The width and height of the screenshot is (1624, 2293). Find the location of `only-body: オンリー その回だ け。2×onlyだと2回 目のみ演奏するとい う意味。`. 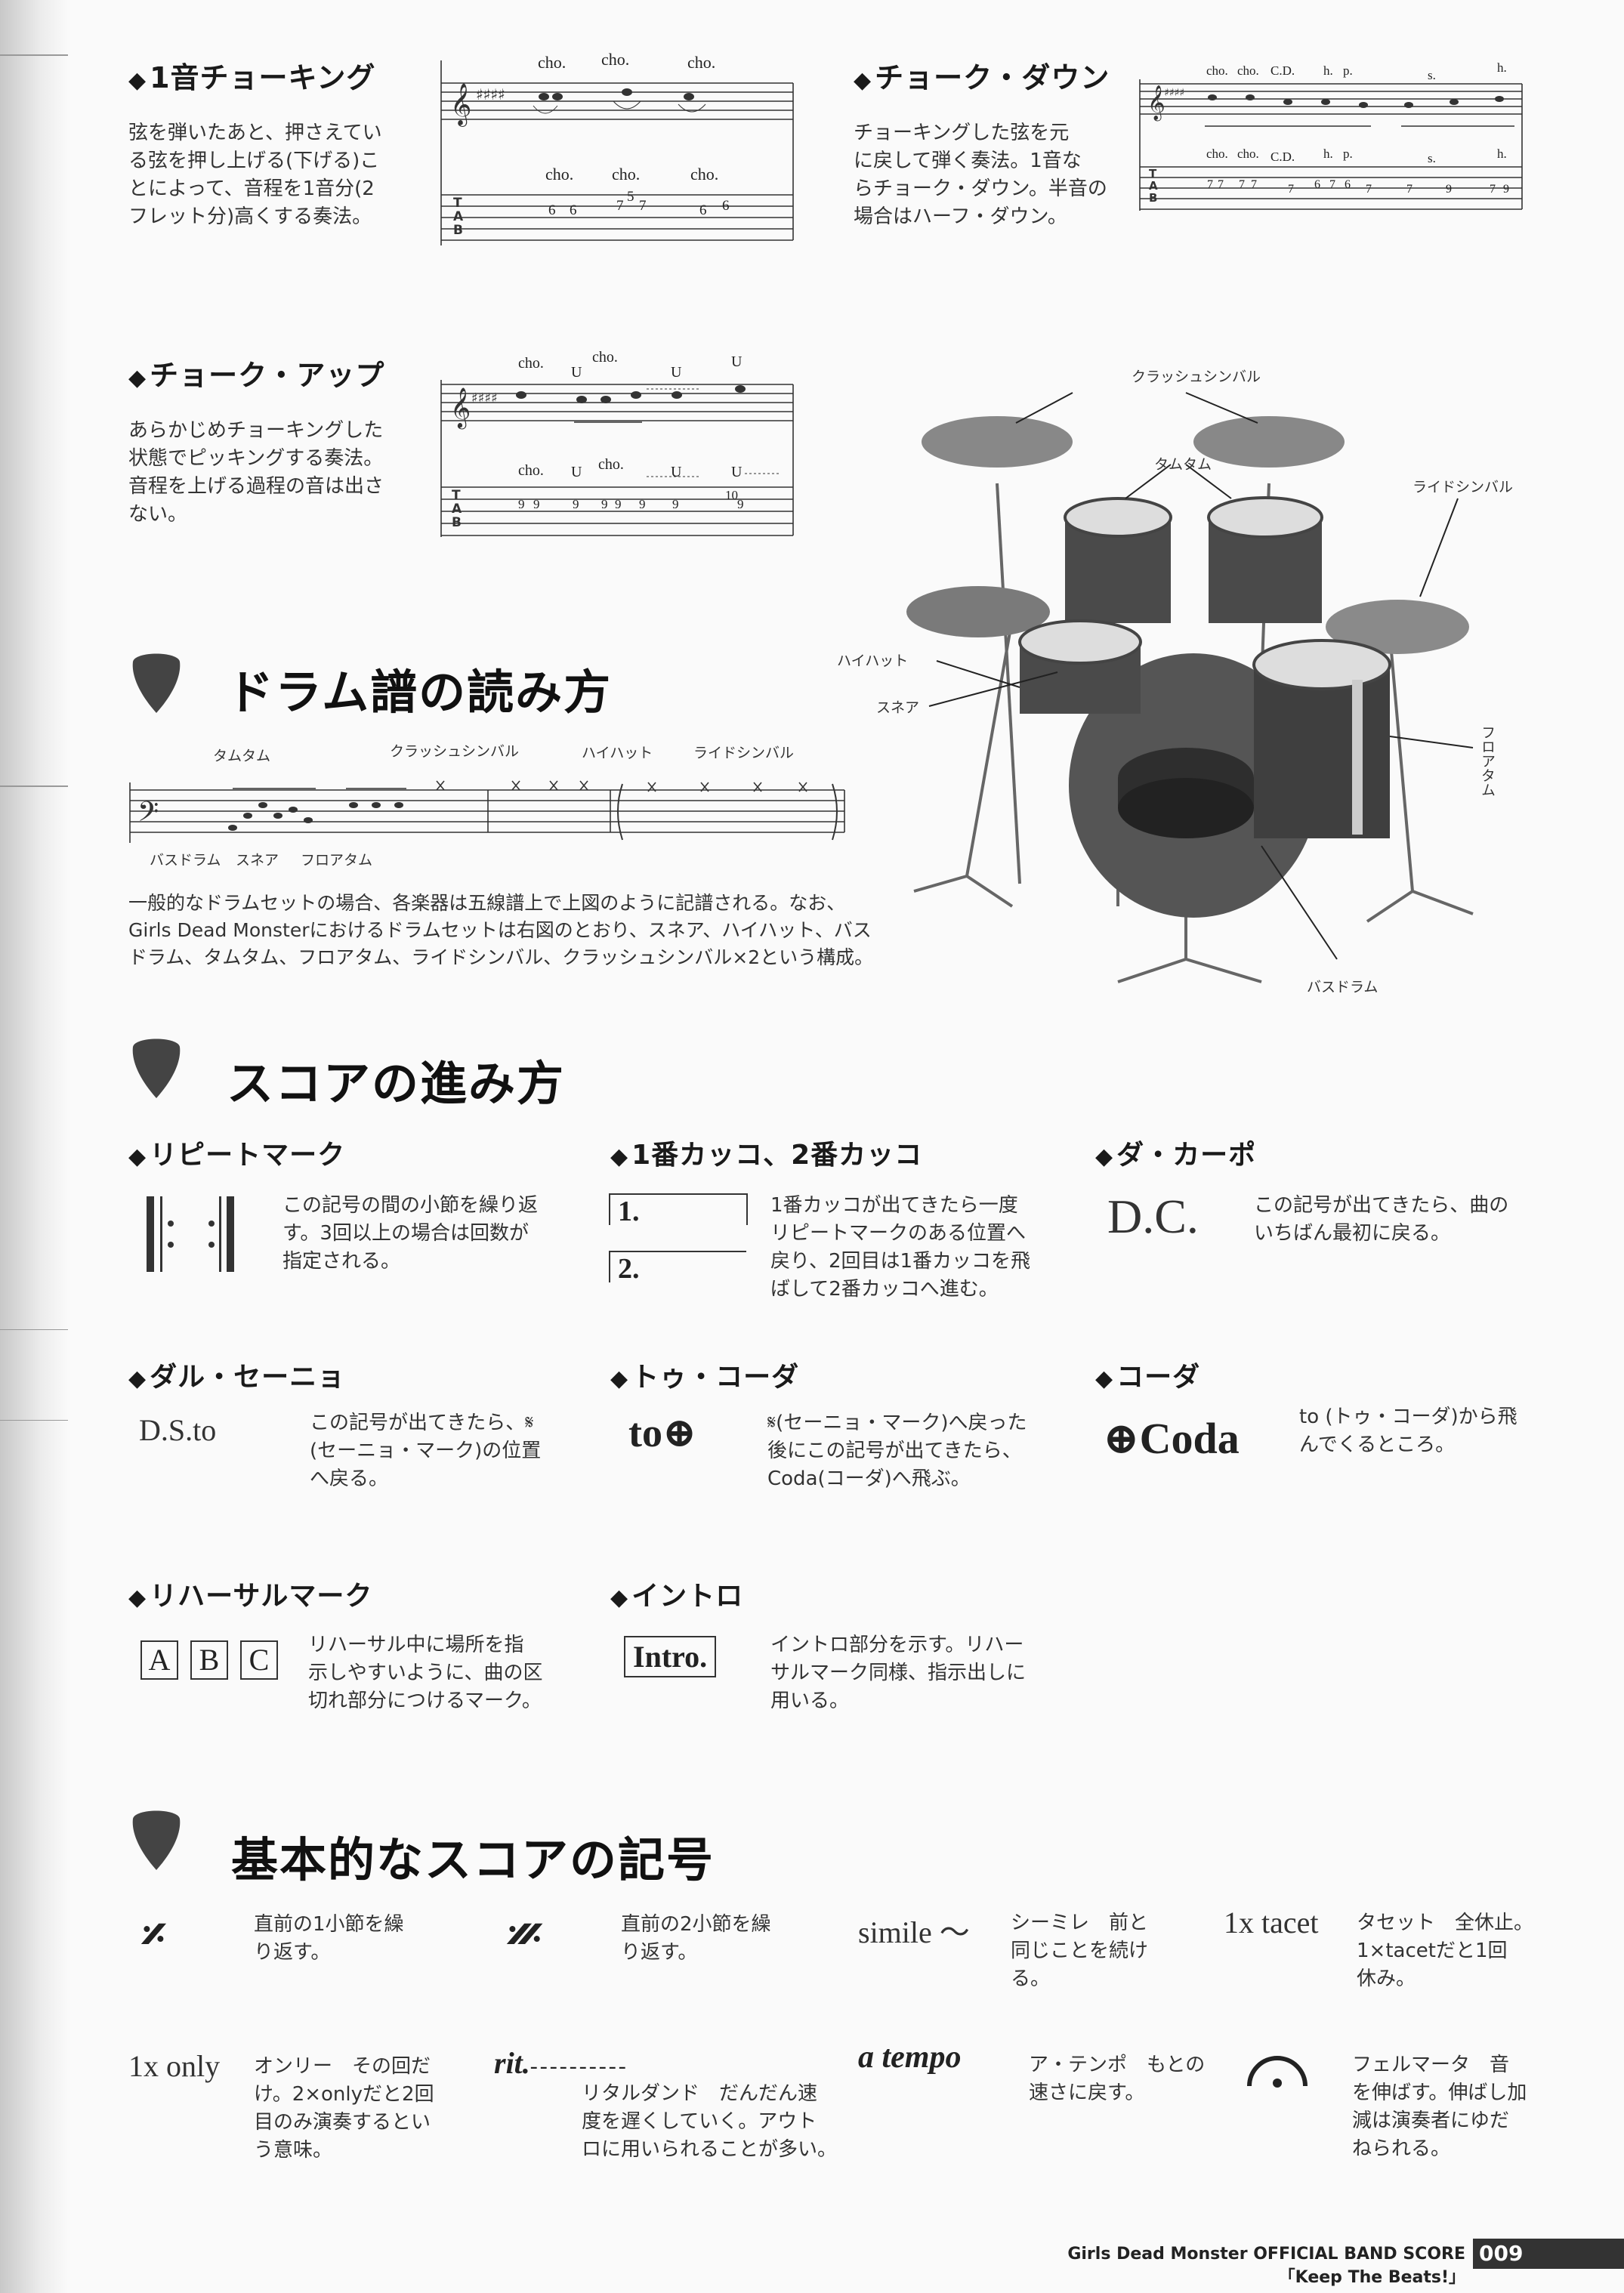

only-body: オンリー その回だ け。2×onlyだと2回 目のみ演奏するとい う意味。 is located at coordinates (344, 2108).